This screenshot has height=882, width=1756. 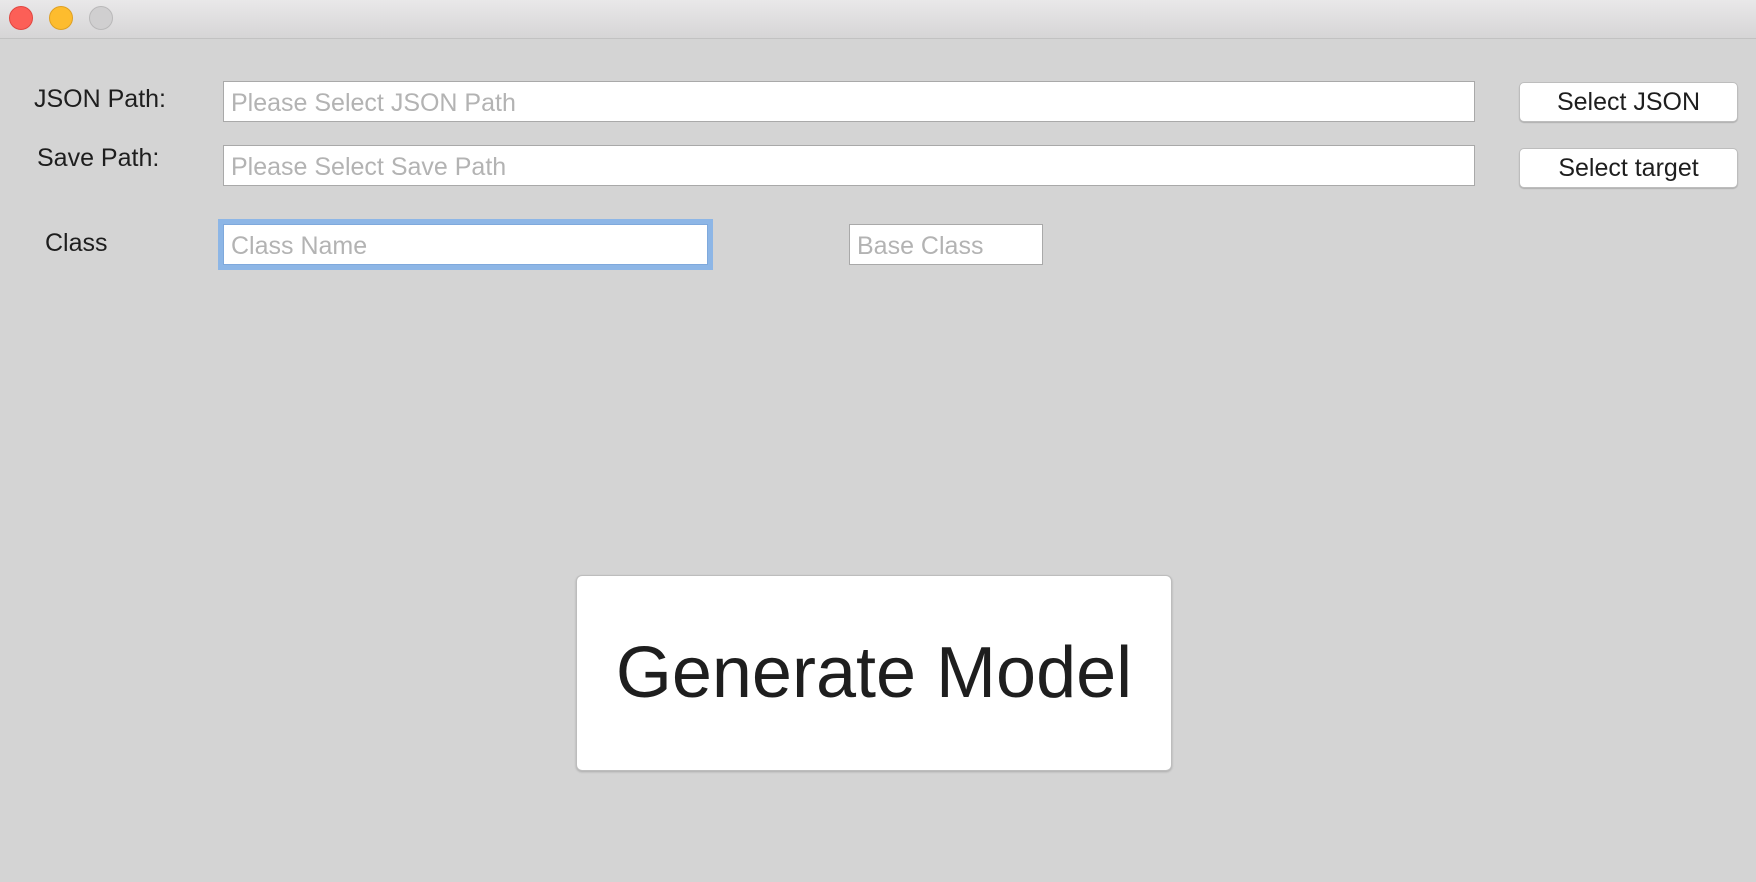 What do you see at coordinates (878, 19) in the screenshot?
I see `title-bar` at bounding box center [878, 19].